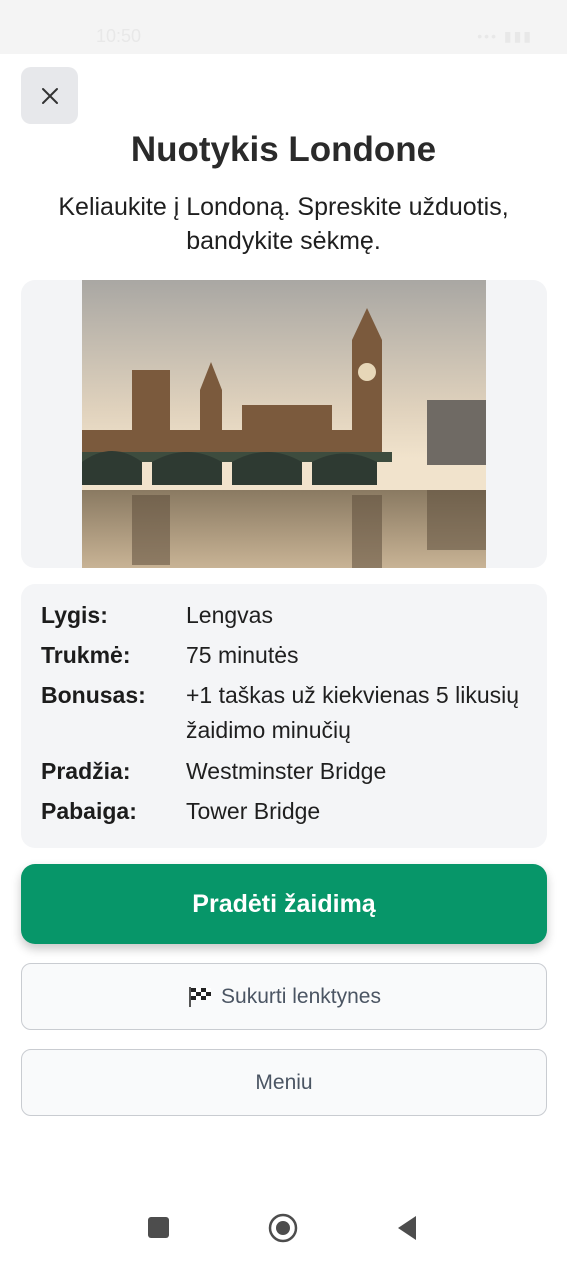  I want to click on menu-label: Meniu, so click(284, 1082).